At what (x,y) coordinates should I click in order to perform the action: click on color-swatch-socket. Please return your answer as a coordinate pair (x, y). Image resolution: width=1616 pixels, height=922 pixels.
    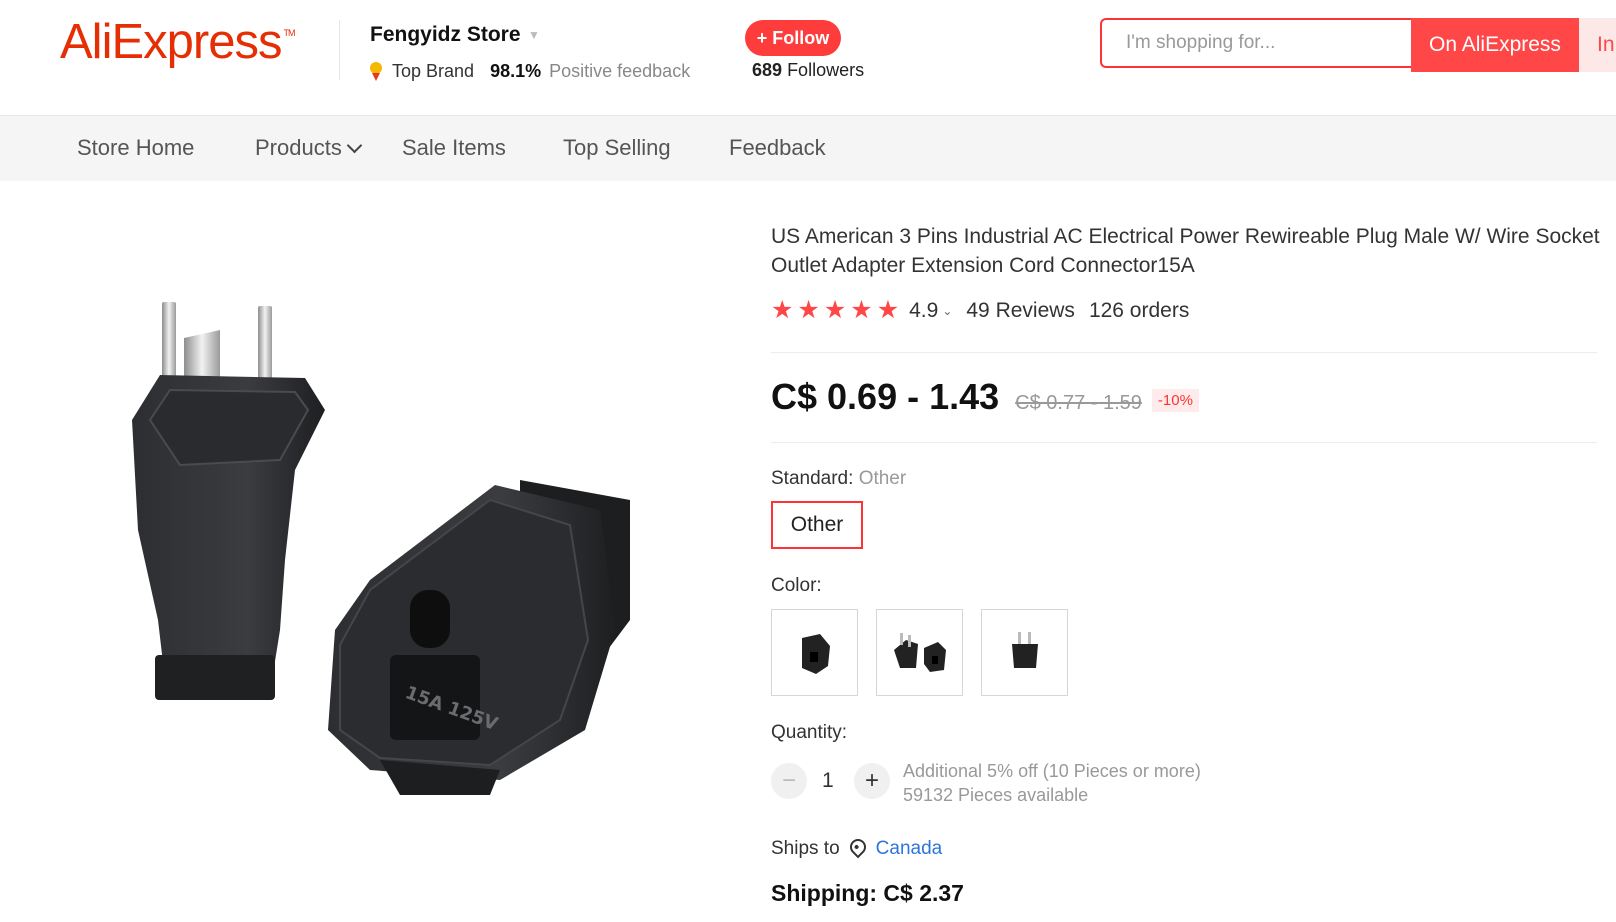
    Looking at the image, I should click on (814, 652).